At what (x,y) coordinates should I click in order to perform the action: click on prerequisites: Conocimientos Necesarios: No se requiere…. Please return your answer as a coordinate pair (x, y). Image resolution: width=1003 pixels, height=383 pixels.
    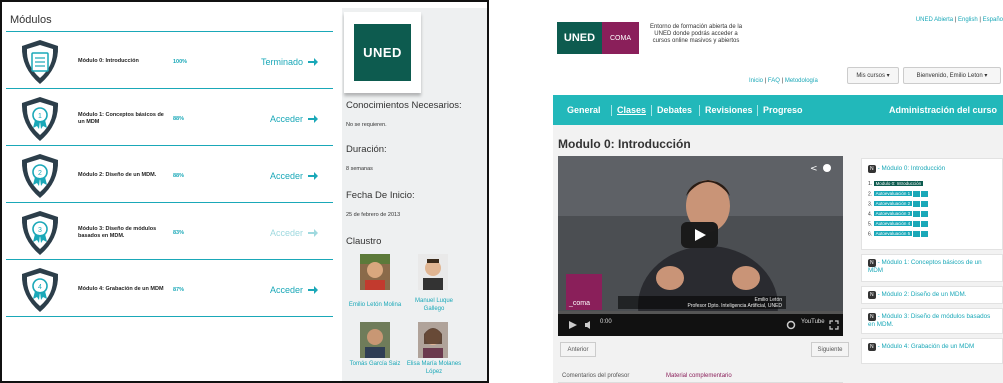
    Looking at the image, I should click on (404, 114).